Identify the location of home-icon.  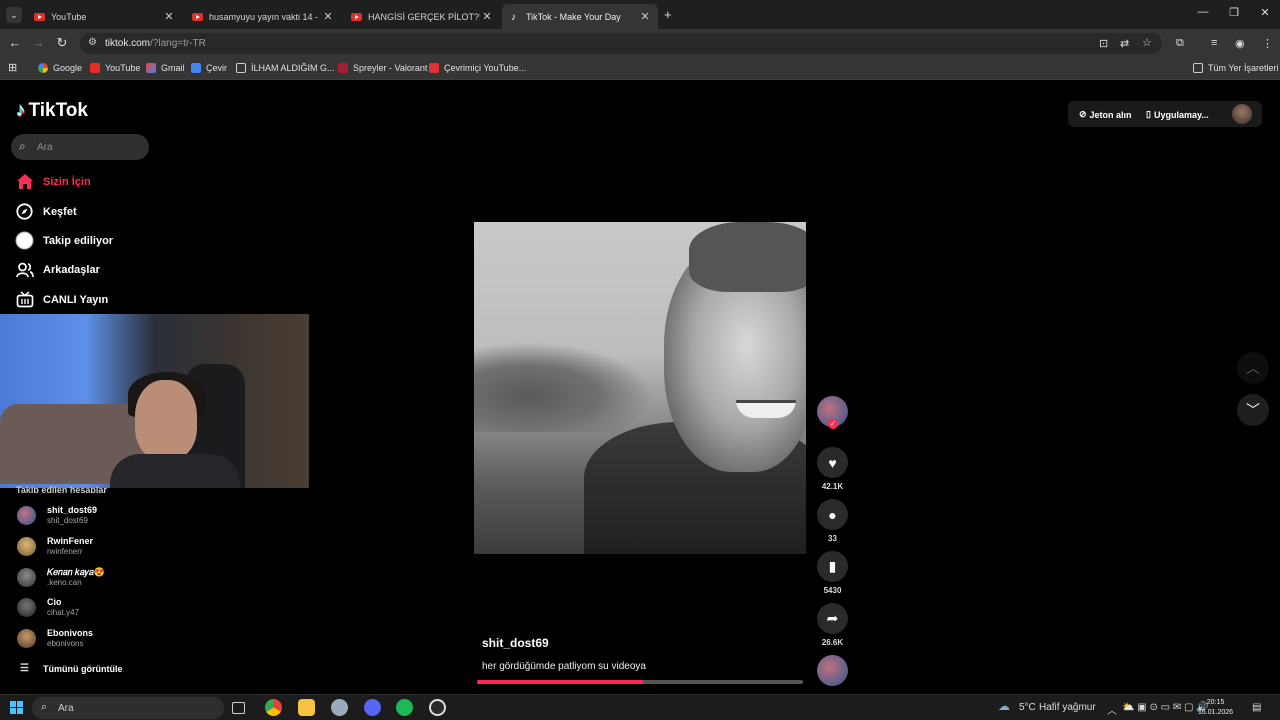
(24, 181).